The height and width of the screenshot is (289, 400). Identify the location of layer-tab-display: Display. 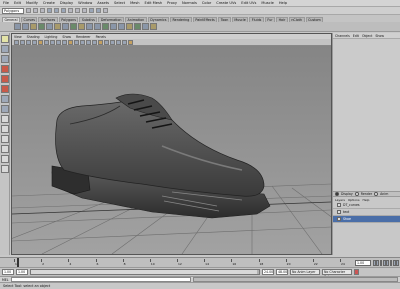
(347, 194).